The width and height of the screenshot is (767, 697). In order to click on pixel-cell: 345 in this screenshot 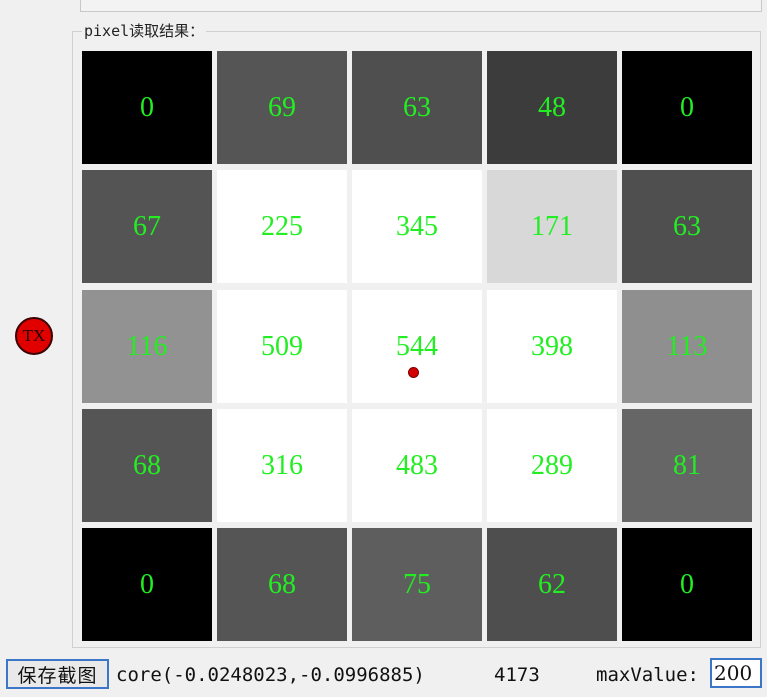, I will do `click(417, 226)`.